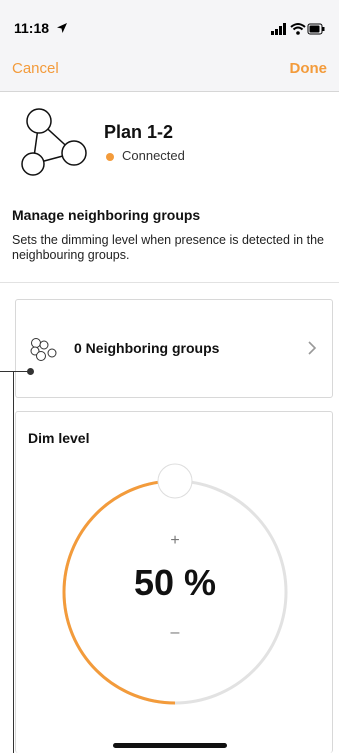  What do you see at coordinates (175, 633) in the screenshot?
I see `decrease-button: –` at bounding box center [175, 633].